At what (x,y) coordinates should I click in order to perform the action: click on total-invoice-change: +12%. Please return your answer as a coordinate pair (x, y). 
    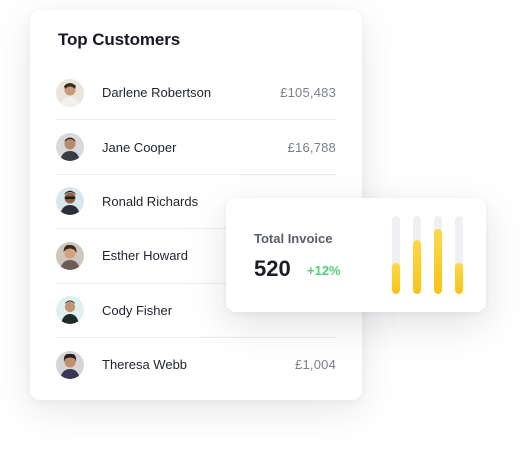
    Looking at the image, I should click on (324, 270).